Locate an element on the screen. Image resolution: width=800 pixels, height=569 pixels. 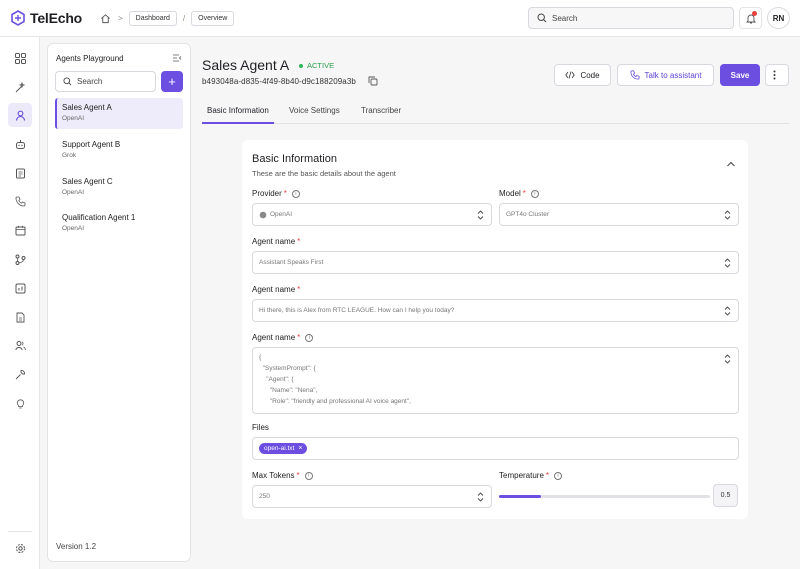
logo-icon is located at coordinates (18, 18).